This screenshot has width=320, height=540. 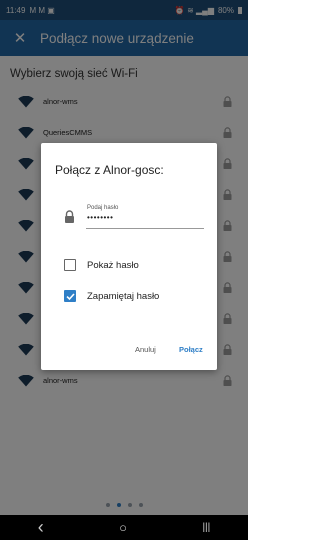 I want to click on remember-password-row: Zapamiętaj hasło, so click(x=111, y=296).